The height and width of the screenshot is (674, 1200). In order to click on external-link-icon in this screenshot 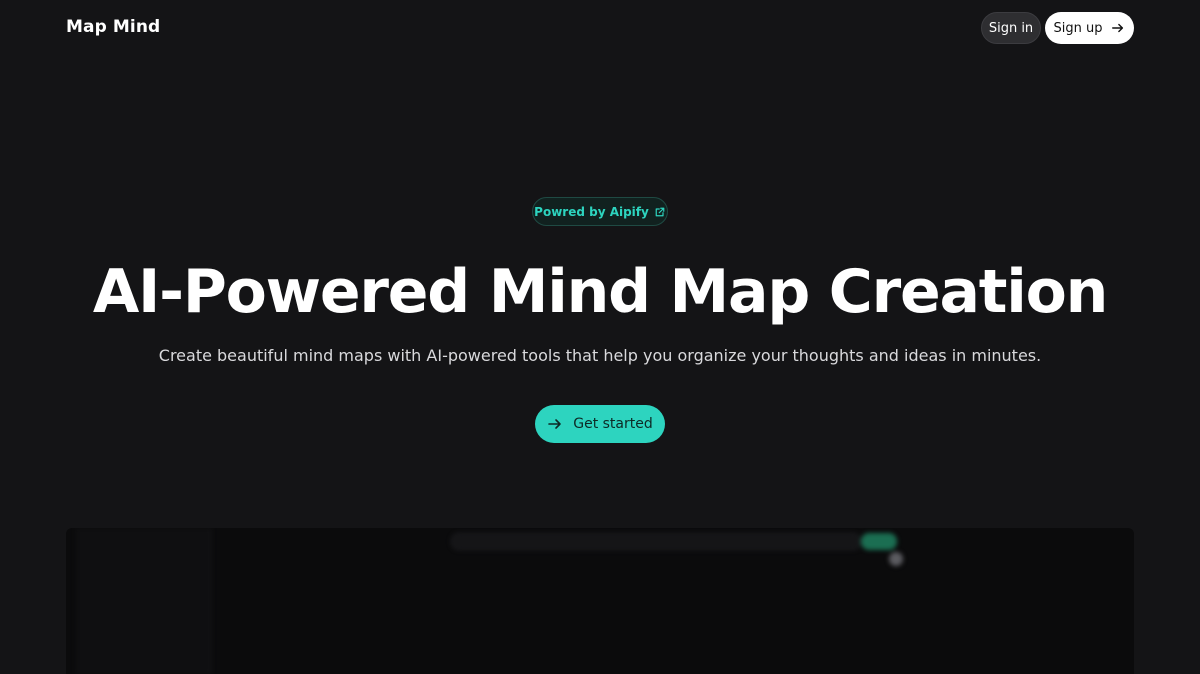, I will do `click(660, 211)`.